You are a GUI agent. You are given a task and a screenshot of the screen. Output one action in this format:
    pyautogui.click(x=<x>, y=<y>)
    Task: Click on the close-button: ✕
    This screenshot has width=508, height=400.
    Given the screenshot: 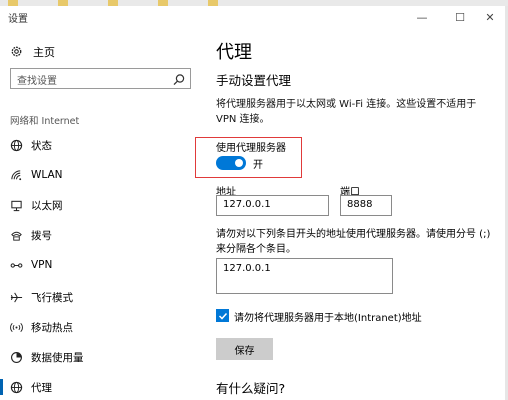 What is the action you would take?
    pyautogui.click(x=490, y=17)
    